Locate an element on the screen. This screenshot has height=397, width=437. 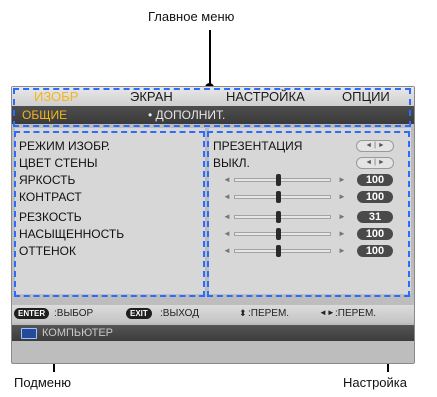
exit-key-icon: EXIT is located at coordinates (139, 313).